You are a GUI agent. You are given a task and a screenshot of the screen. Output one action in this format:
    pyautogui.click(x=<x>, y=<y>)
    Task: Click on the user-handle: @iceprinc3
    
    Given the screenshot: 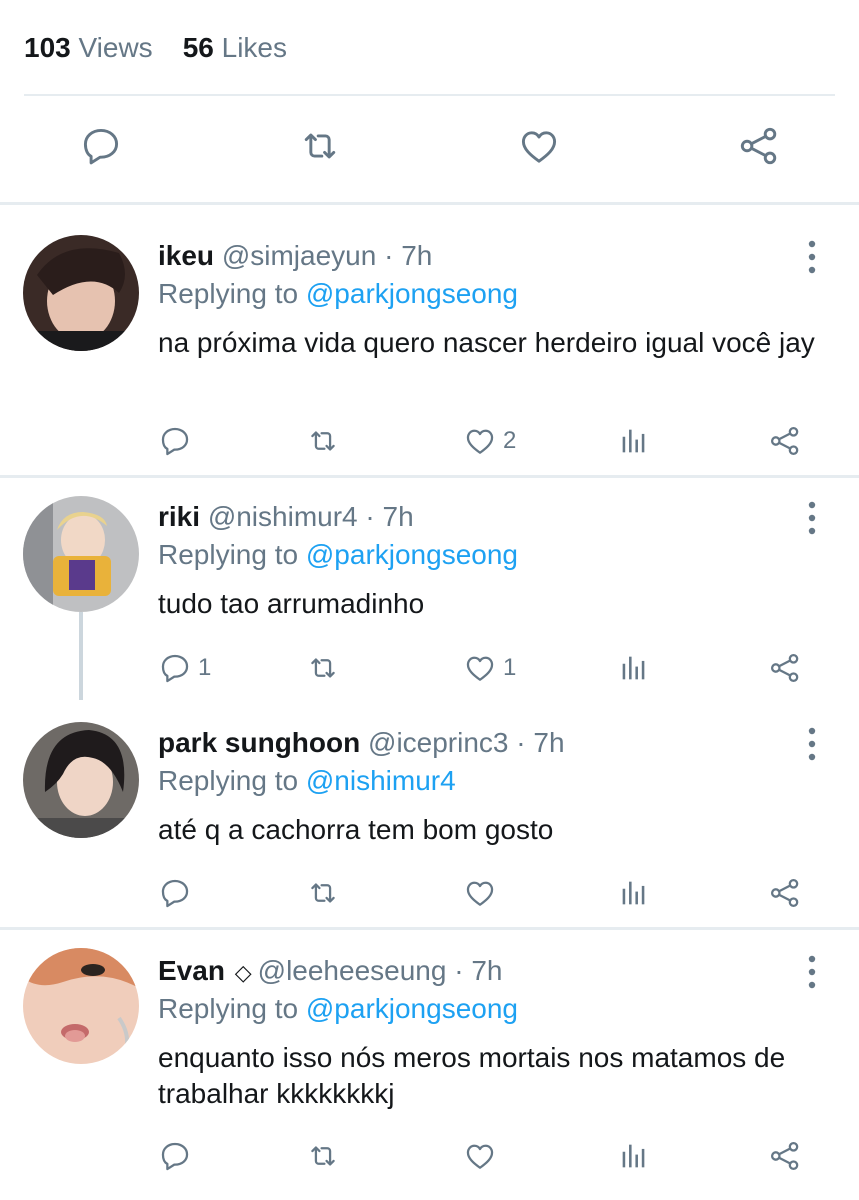 What is the action you would take?
    pyautogui.click(x=438, y=742)
    